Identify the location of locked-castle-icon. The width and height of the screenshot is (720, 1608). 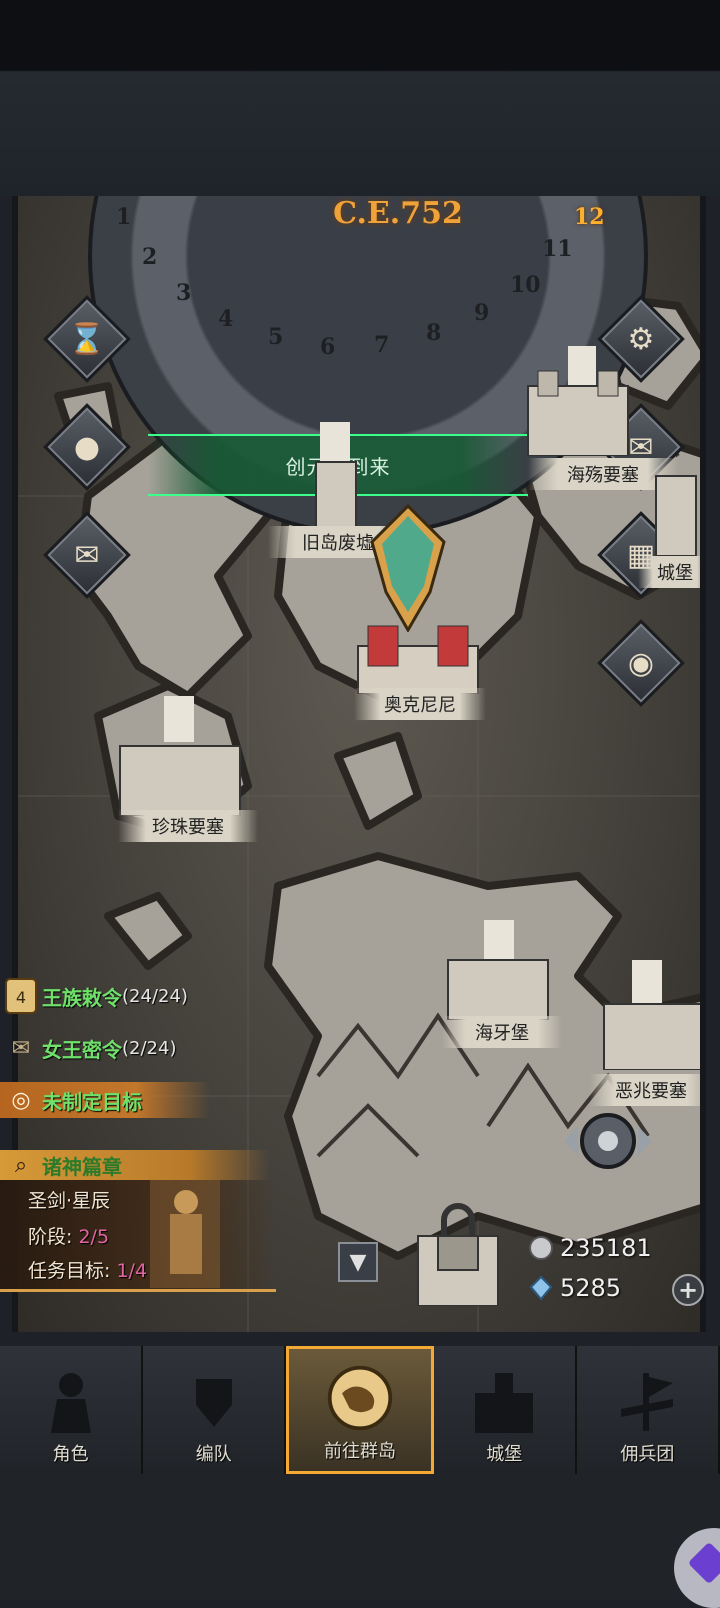
(458, 1254).